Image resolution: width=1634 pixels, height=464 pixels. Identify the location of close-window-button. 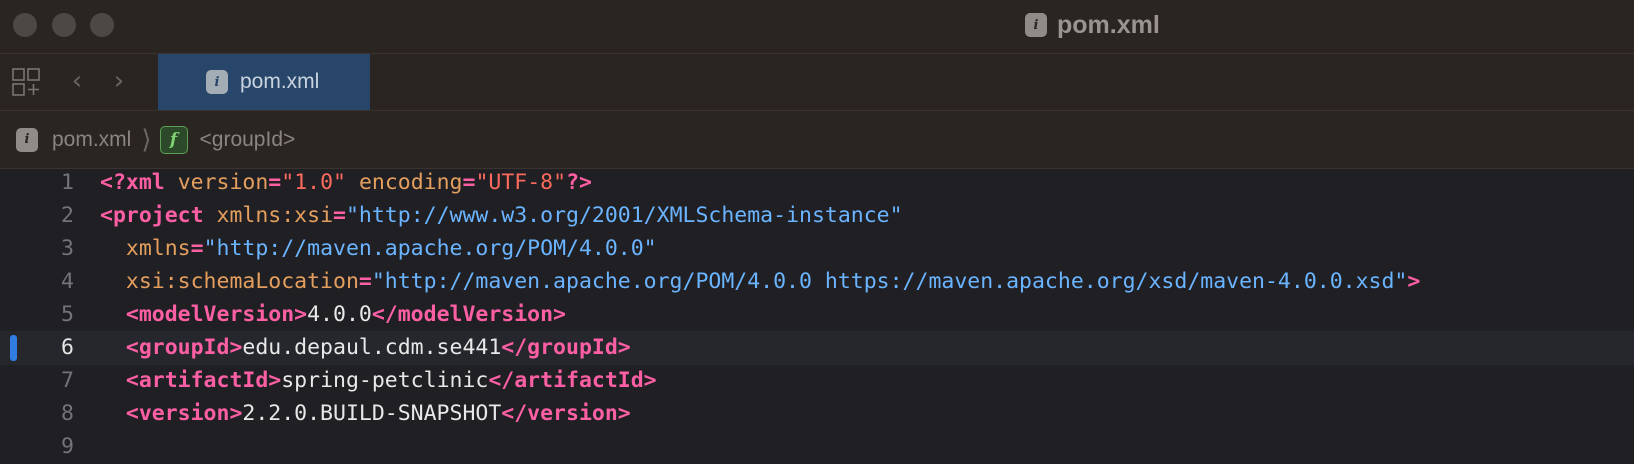
(25, 25).